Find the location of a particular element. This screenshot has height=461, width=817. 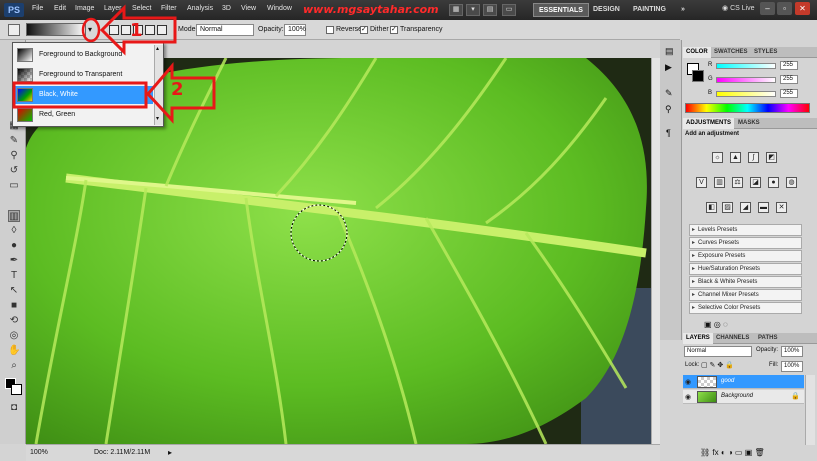

tab-masks: MASKS is located at coordinates (749, 123).